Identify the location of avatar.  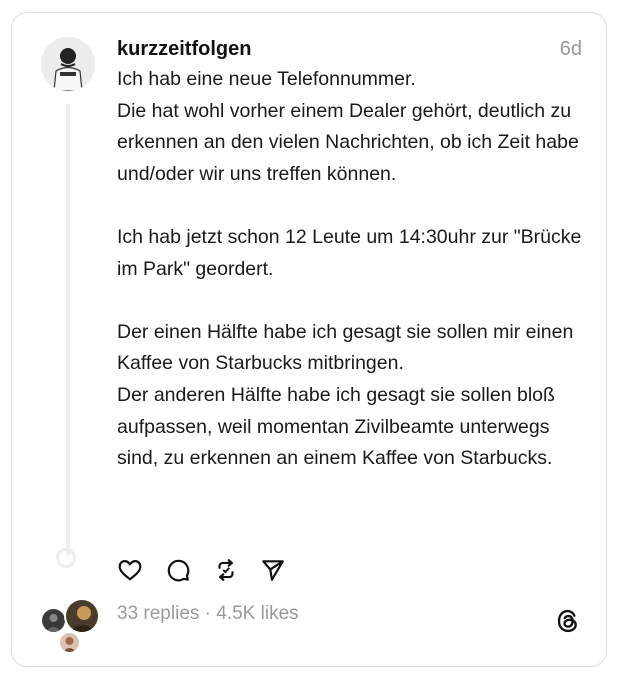
(68, 64).